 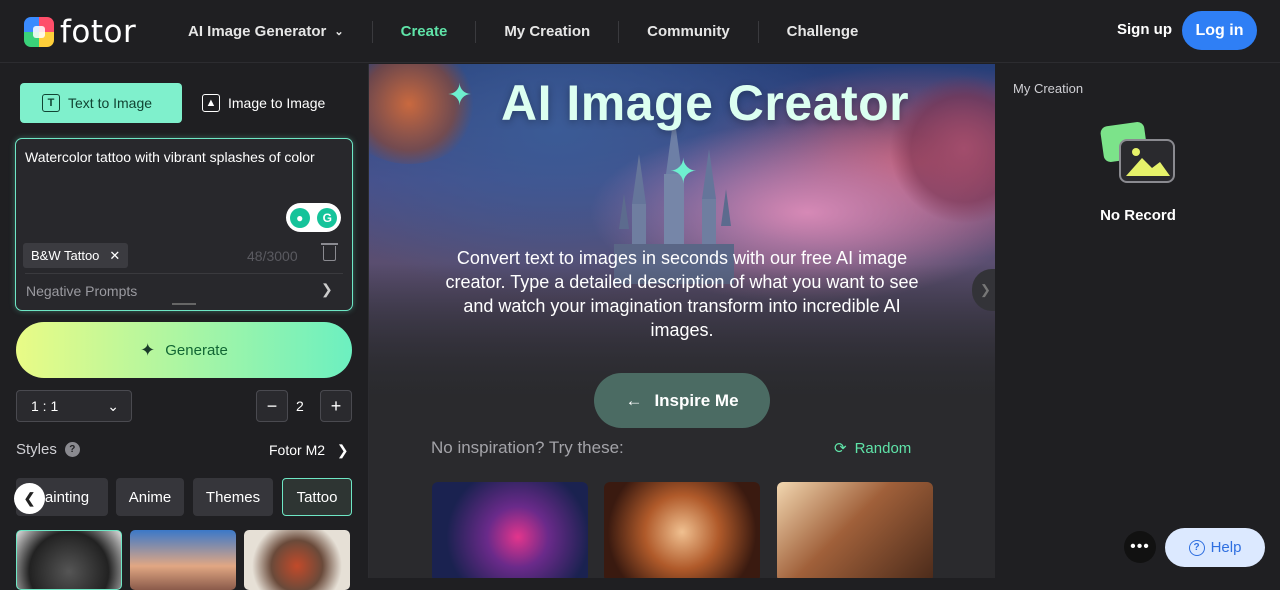 I want to click on text-box-icon: T, so click(x=51, y=103).